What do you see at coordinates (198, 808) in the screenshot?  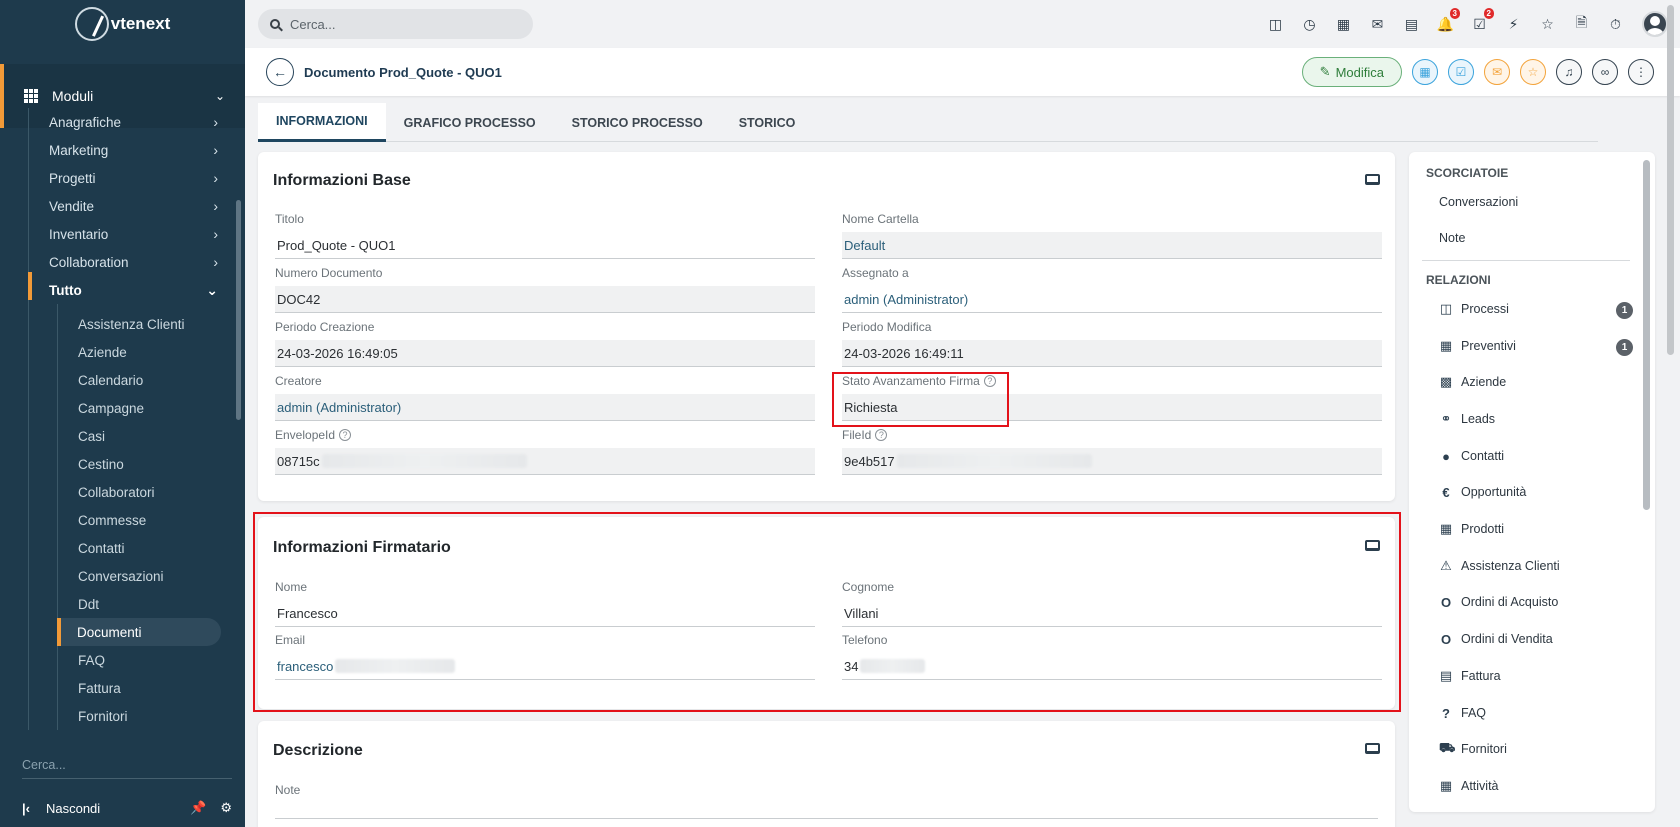 I see `pin-icon: 📌` at bounding box center [198, 808].